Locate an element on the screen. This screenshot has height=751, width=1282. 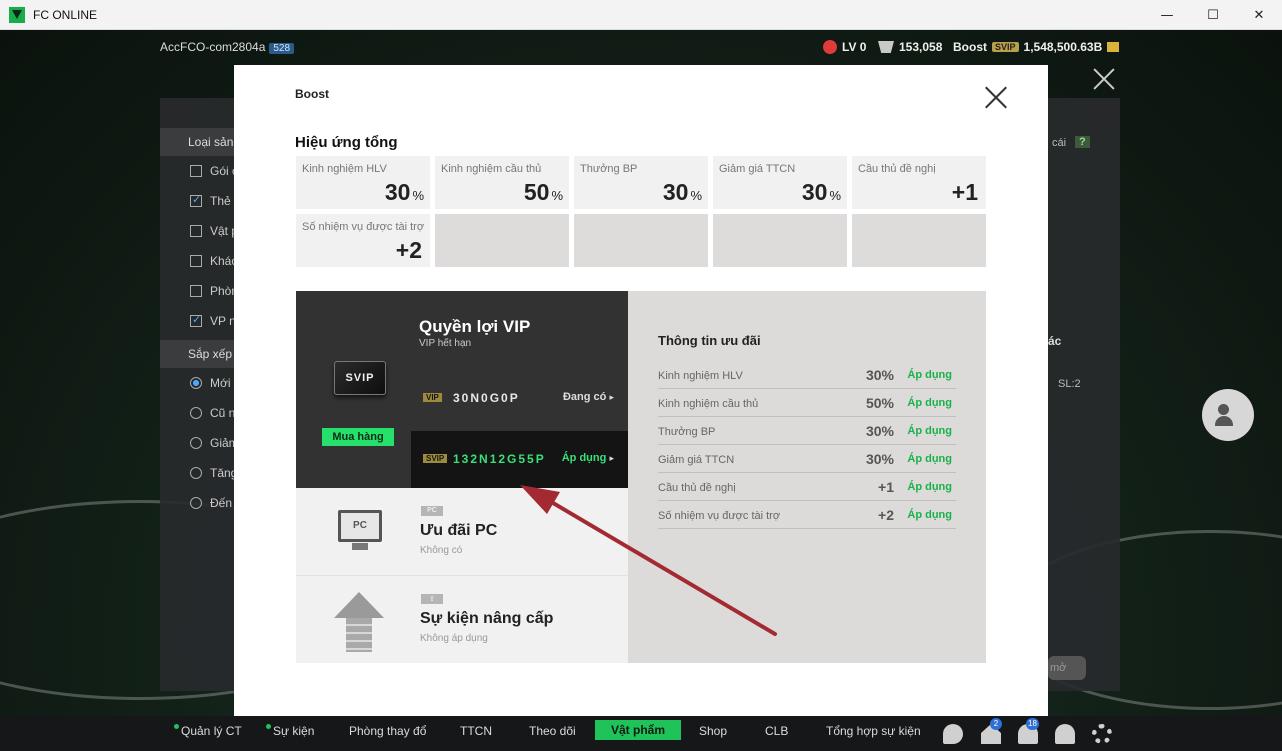
level-display: LV 0 is located at coordinates (844, 47).